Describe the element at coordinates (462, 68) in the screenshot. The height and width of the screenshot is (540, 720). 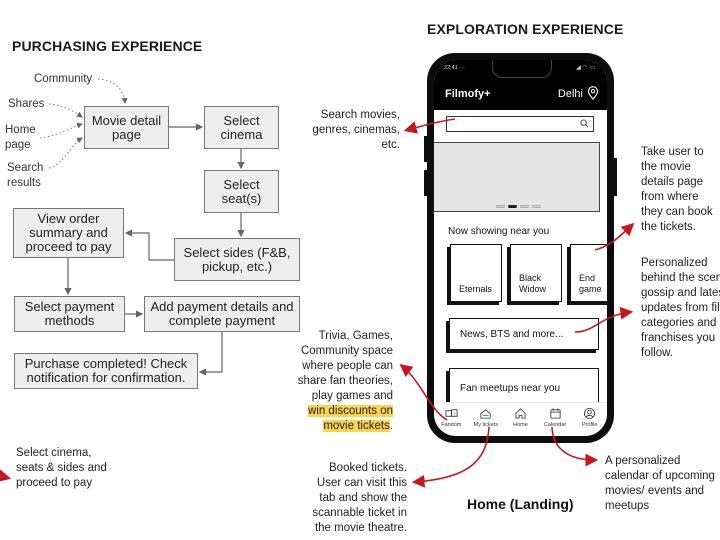
I see `status-dots: ···` at that location.